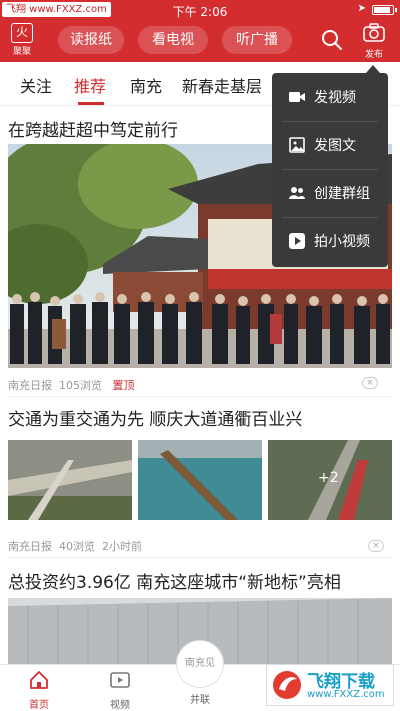 The image size is (400, 711). What do you see at coordinates (330, 97) in the screenshot?
I see `menu-item-post-video: 发视频` at bounding box center [330, 97].